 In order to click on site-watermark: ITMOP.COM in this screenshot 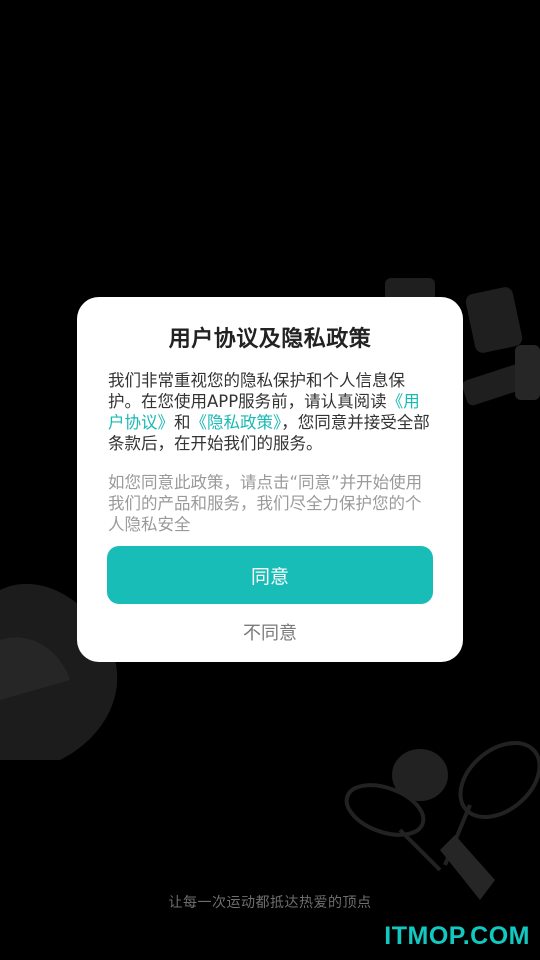, I will do `click(457, 936)`.